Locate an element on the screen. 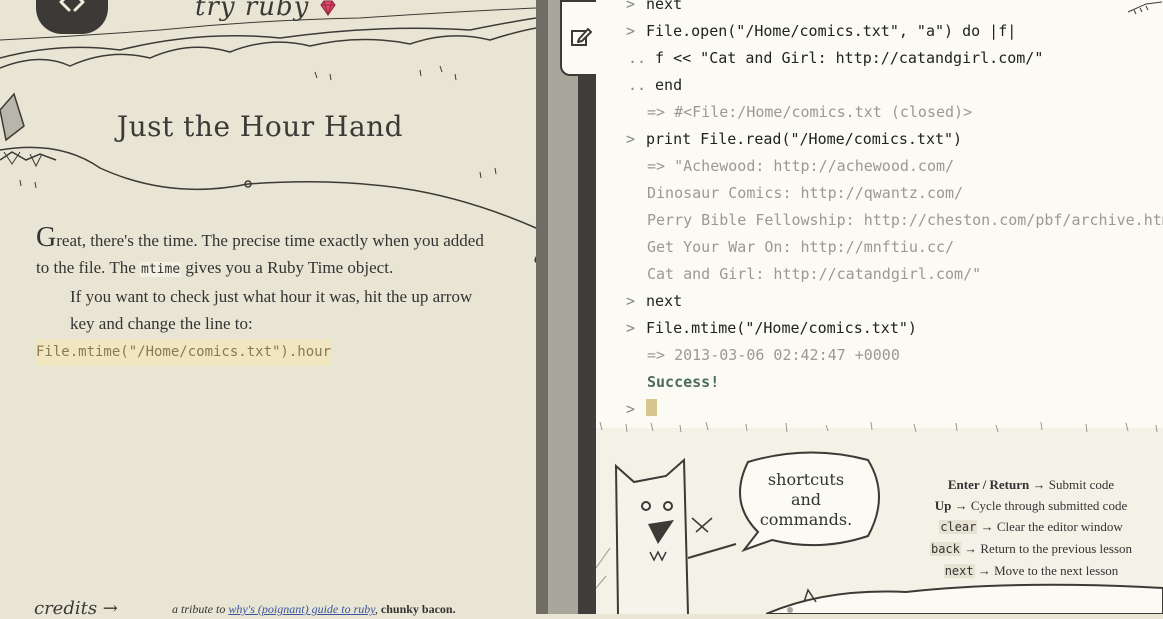  grass-divider is located at coordinates (878, 427).